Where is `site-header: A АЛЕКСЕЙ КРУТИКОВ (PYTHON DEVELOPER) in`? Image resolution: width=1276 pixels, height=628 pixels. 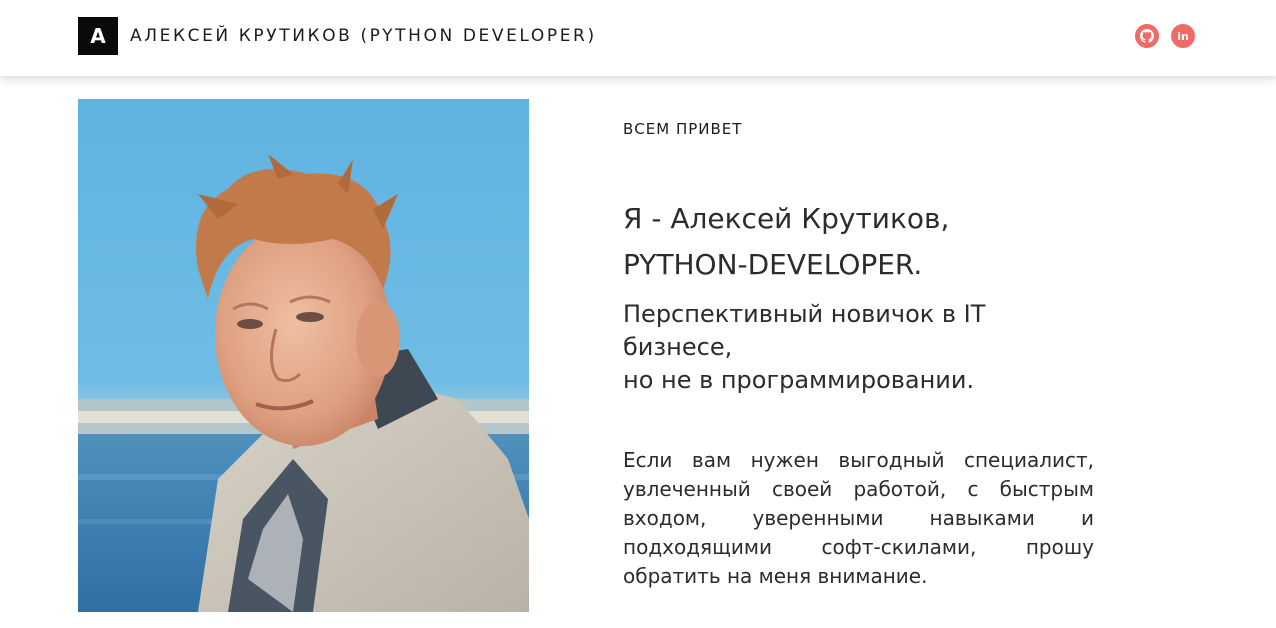
site-header: A АЛЕКСЕЙ КРУТИКОВ (PYTHON DEVELOPER) in is located at coordinates (638, 38).